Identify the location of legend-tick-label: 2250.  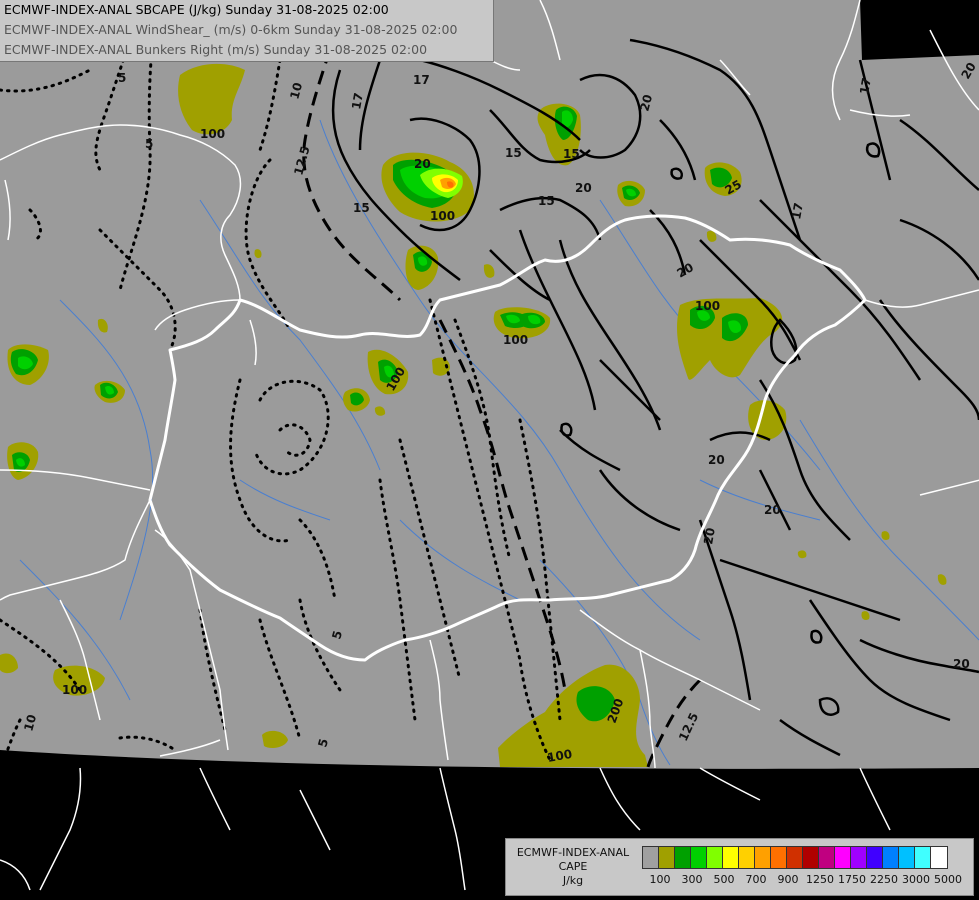
(884, 879).